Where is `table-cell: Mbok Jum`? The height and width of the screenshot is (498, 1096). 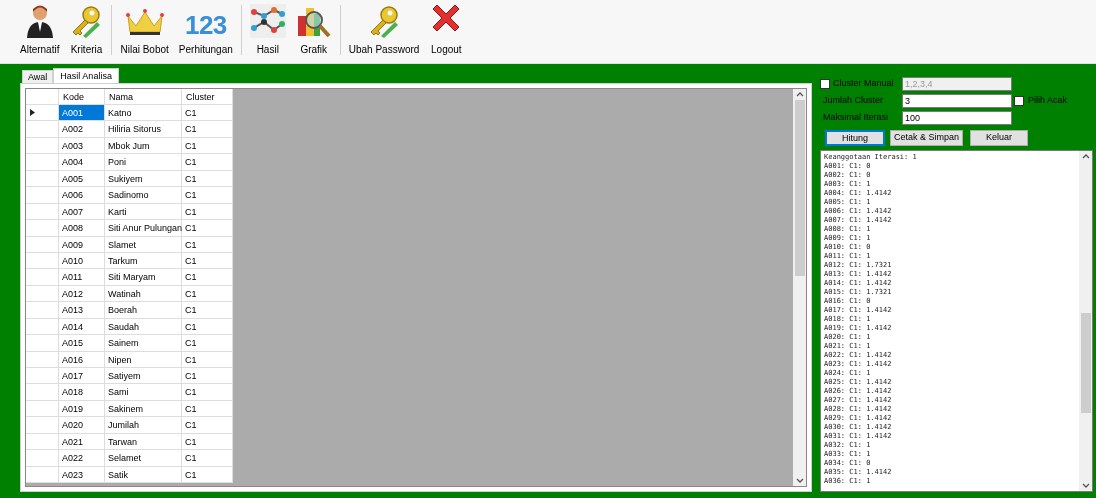 table-cell: Mbok Jum is located at coordinates (143, 145).